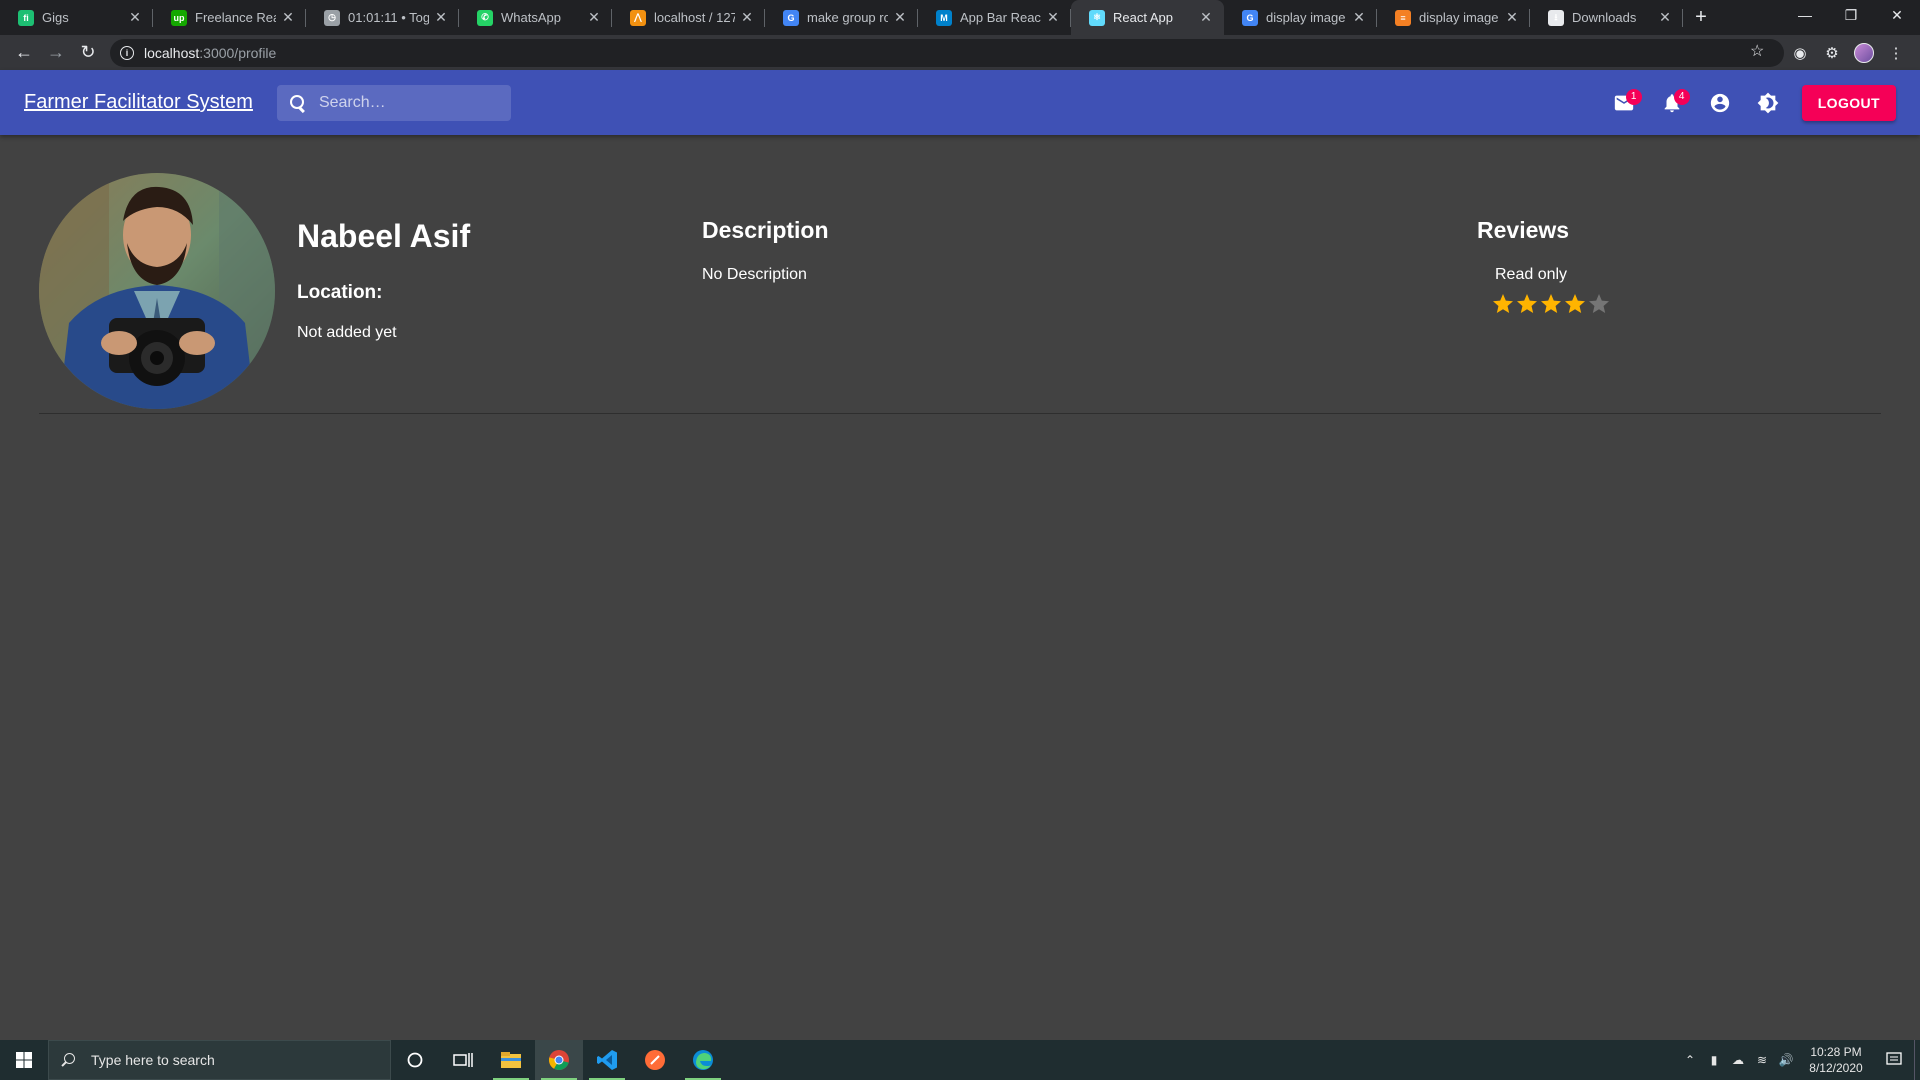  Describe the element at coordinates (703, 1060) in the screenshot. I see `edge-icon` at that location.